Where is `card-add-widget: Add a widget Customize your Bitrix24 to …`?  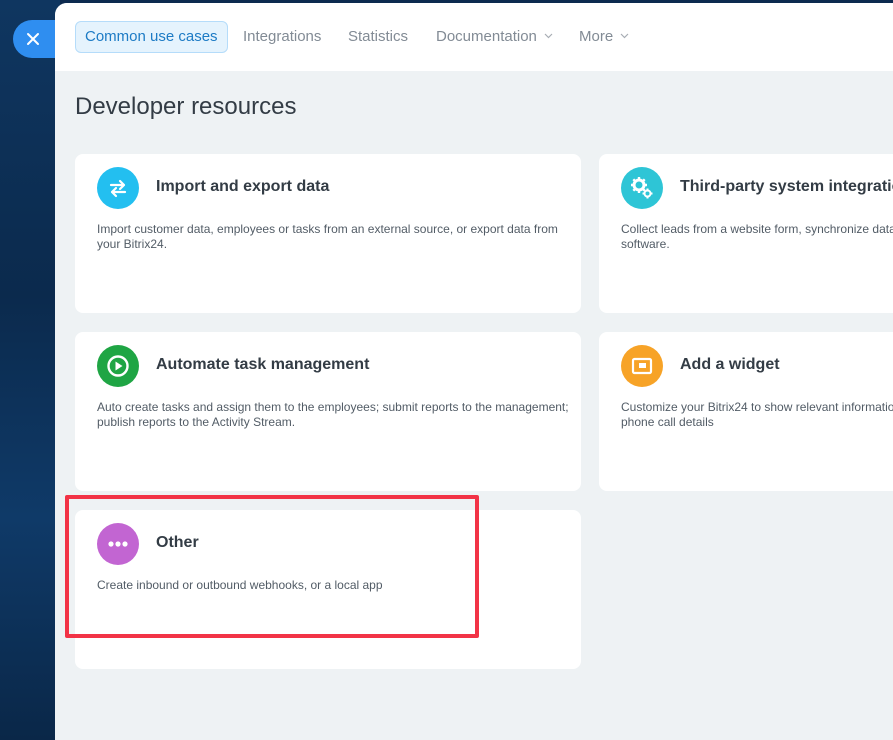
card-add-widget: Add a widget Customize your Bitrix24 to … is located at coordinates (746, 411).